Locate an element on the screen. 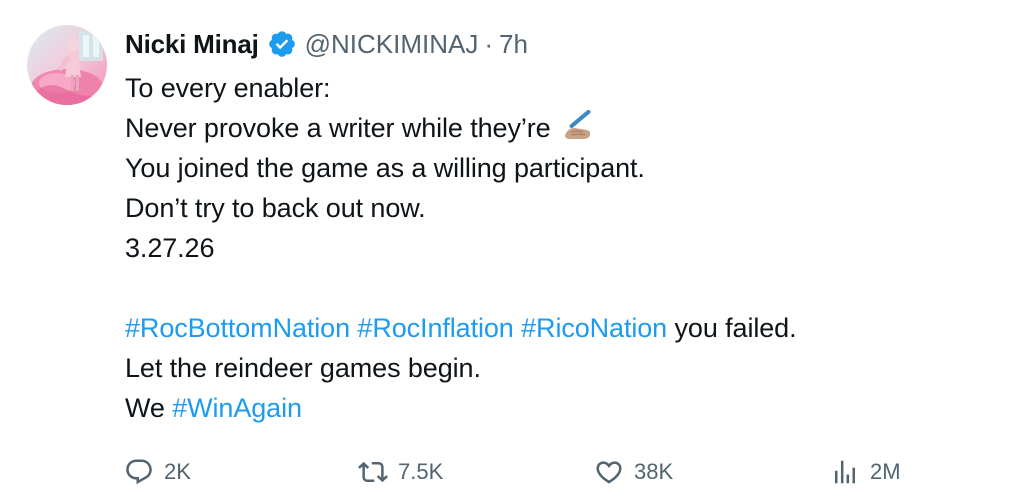 The image size is (1030, 498). avatar-image is located at coordinates (67, 65).